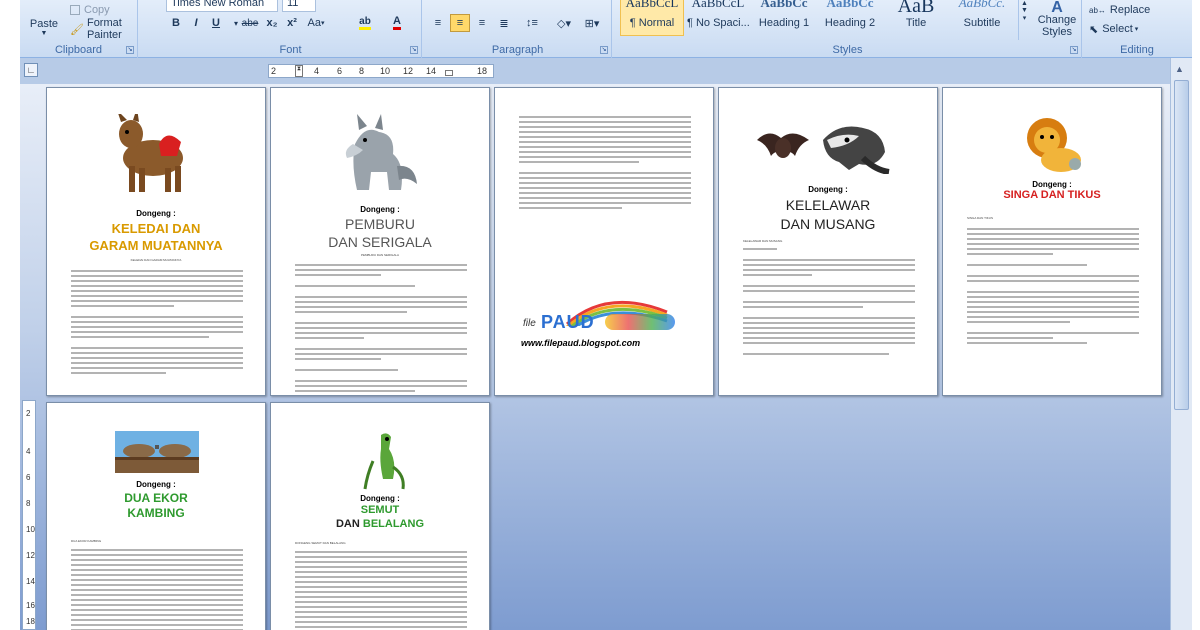 The image size is (1200, 630). I want to click on justify-icon: ≣, so click(504, 23).